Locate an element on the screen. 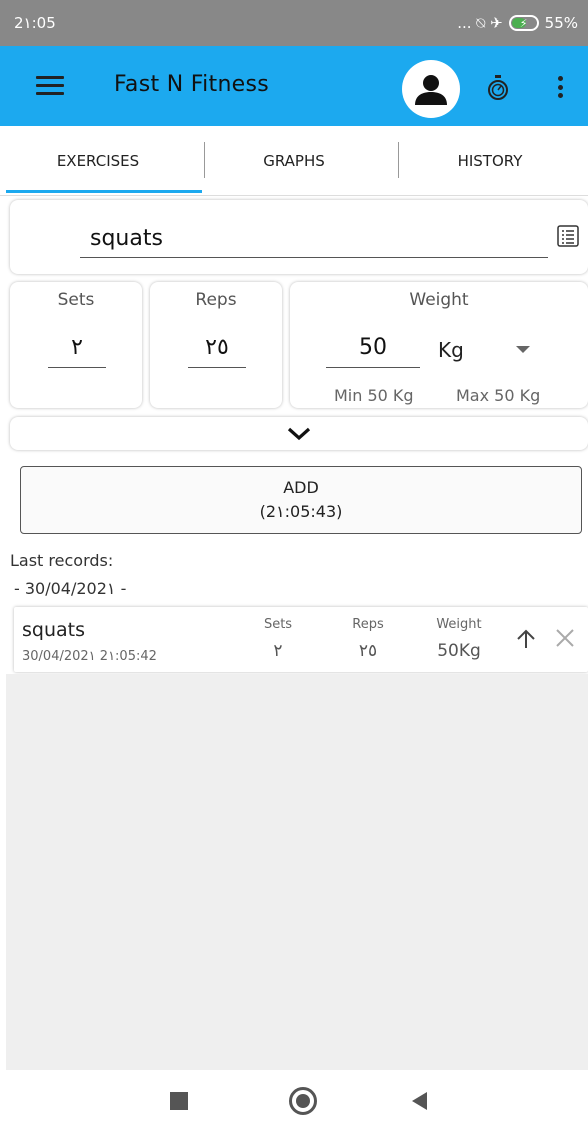 This screenshot has width=588, height=1140. system-nav-bar is located at coordinates (294, 1105).